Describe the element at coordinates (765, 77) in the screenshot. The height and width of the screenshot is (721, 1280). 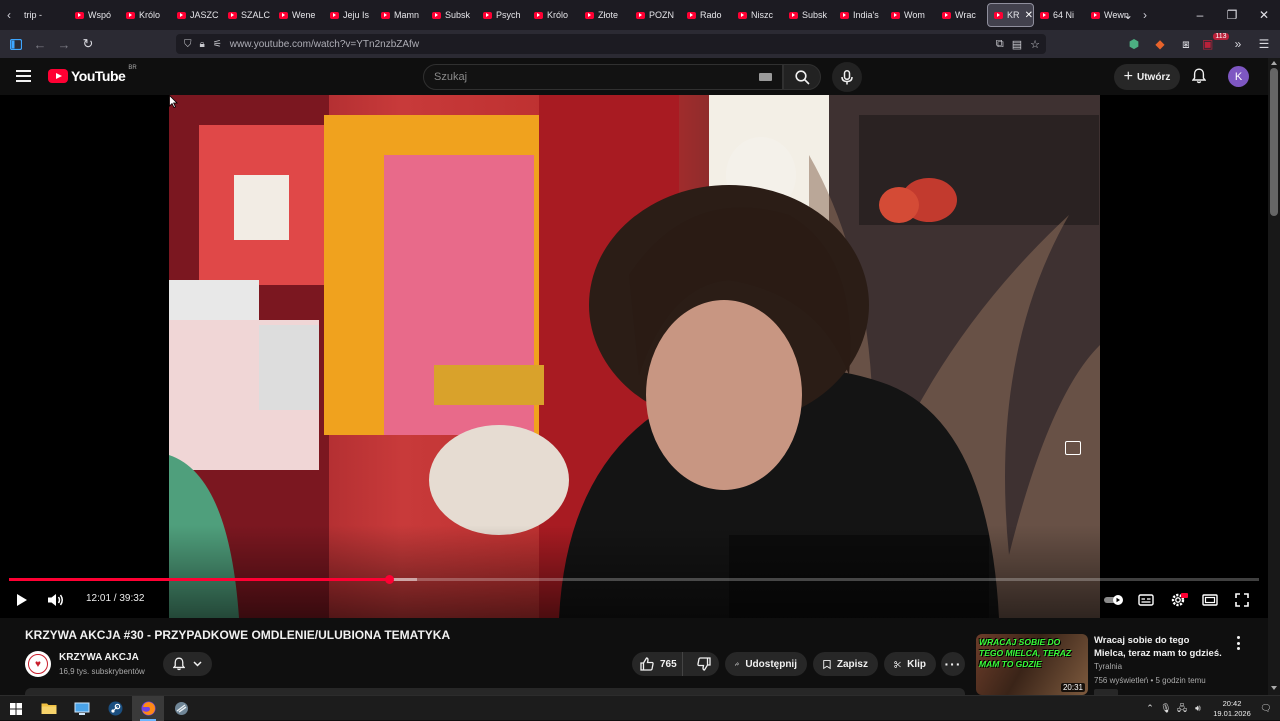
I see `keyboard-icon` at that location.